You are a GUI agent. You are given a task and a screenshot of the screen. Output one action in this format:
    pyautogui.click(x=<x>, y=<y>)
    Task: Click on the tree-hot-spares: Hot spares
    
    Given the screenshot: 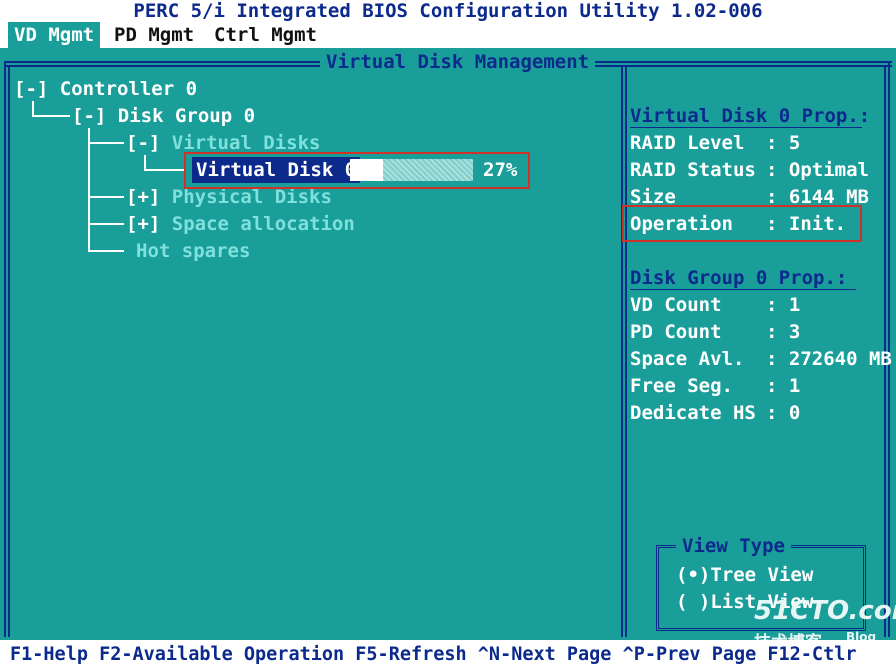 What is the action you would take?
    pyautogui.click(x=193, y=251)
    